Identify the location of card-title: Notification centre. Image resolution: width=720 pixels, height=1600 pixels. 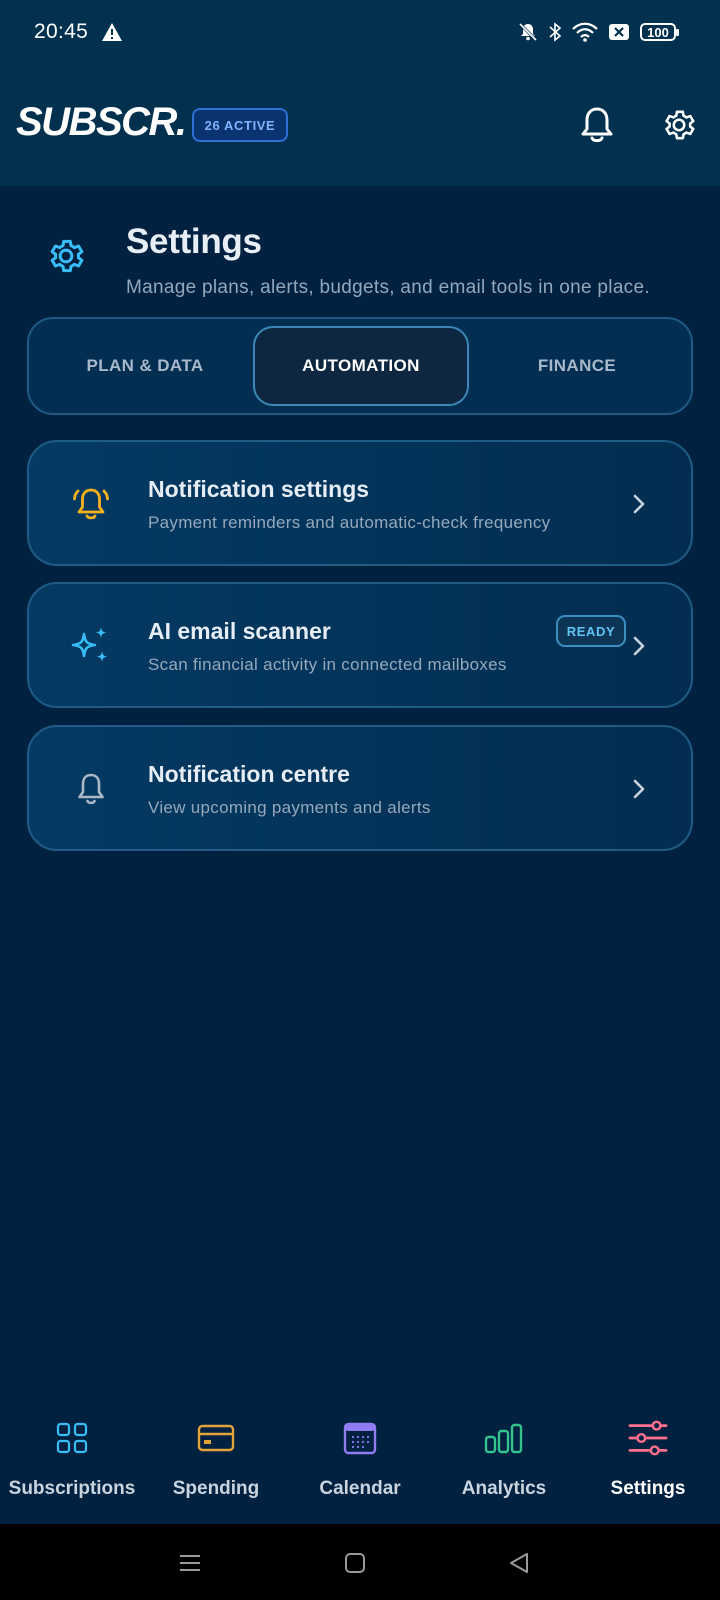
(249, 774).